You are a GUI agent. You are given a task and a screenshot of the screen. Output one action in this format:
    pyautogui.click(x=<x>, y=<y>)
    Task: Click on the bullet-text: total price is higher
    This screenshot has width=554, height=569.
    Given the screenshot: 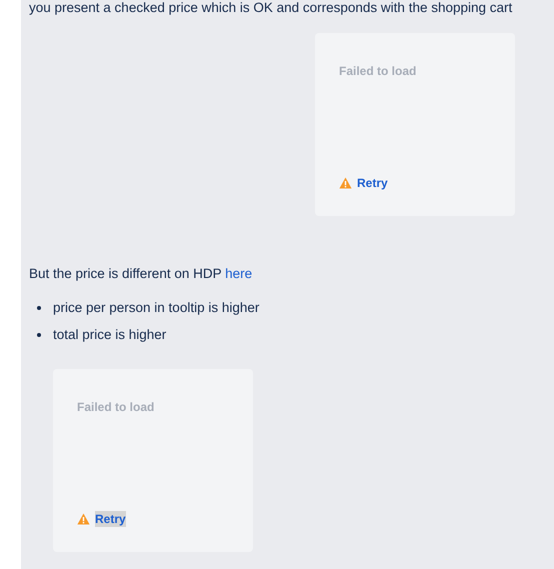 What is the action you would take?
    pyautogui.click(x=109, y=335)
    